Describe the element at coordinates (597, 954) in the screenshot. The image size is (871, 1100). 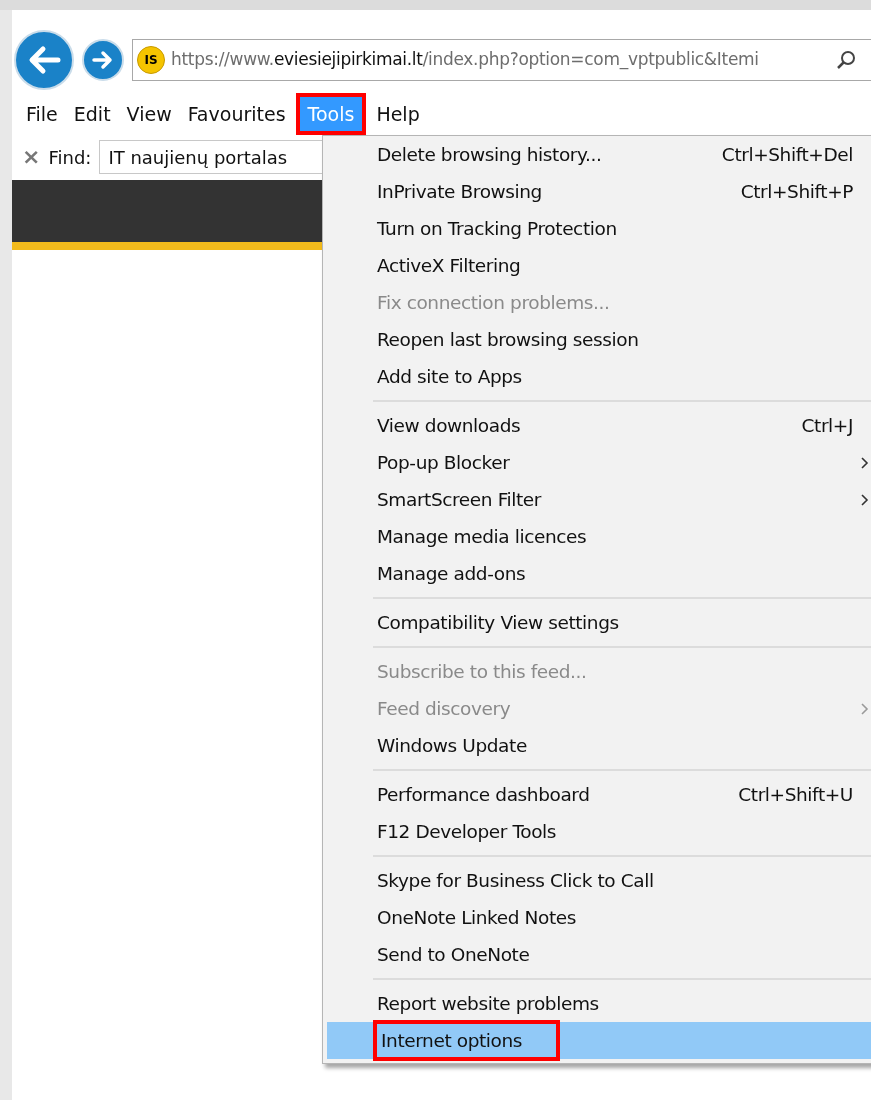
I see `menu-item: Send to OneNote` at that location.